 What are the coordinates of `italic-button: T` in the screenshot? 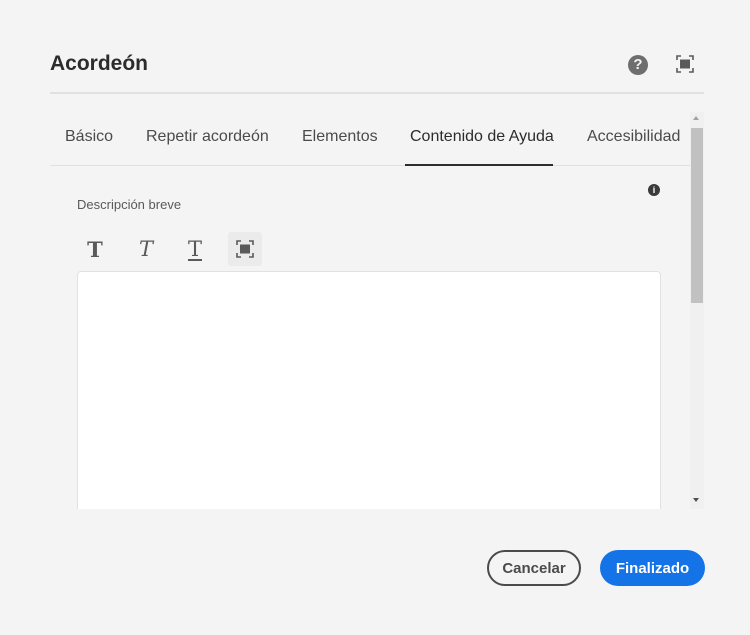 It's located at (146, 249).